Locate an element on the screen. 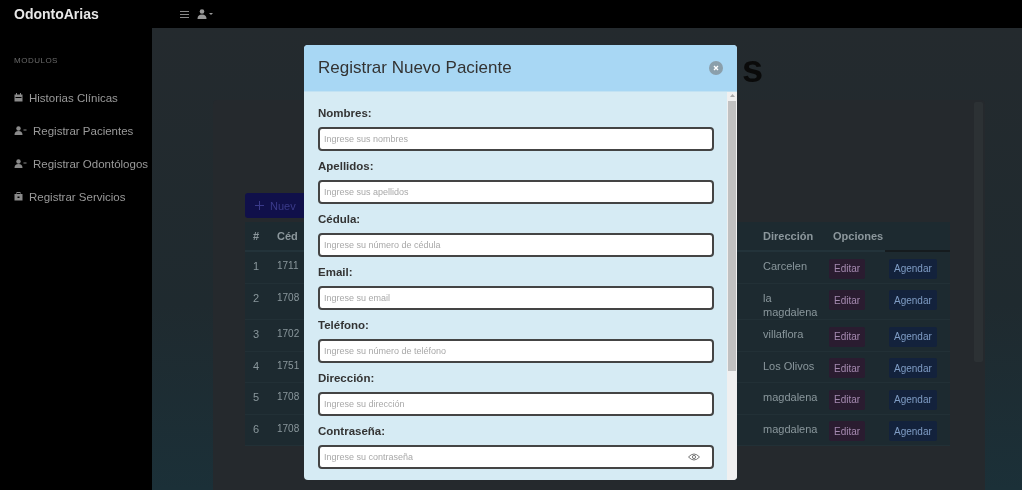  table-cell: 2 is located at coordinates (259, 302).